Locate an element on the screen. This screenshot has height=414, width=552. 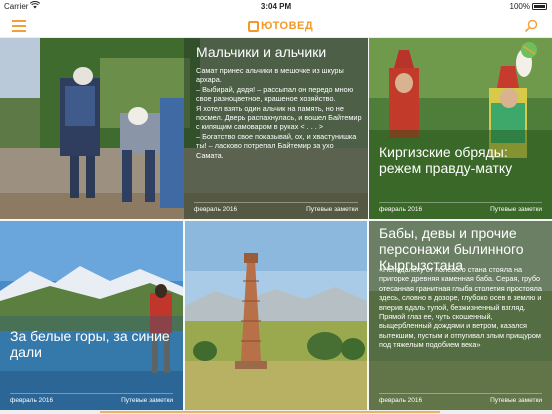
scroll-indicator is located at coordinates (276, 412).